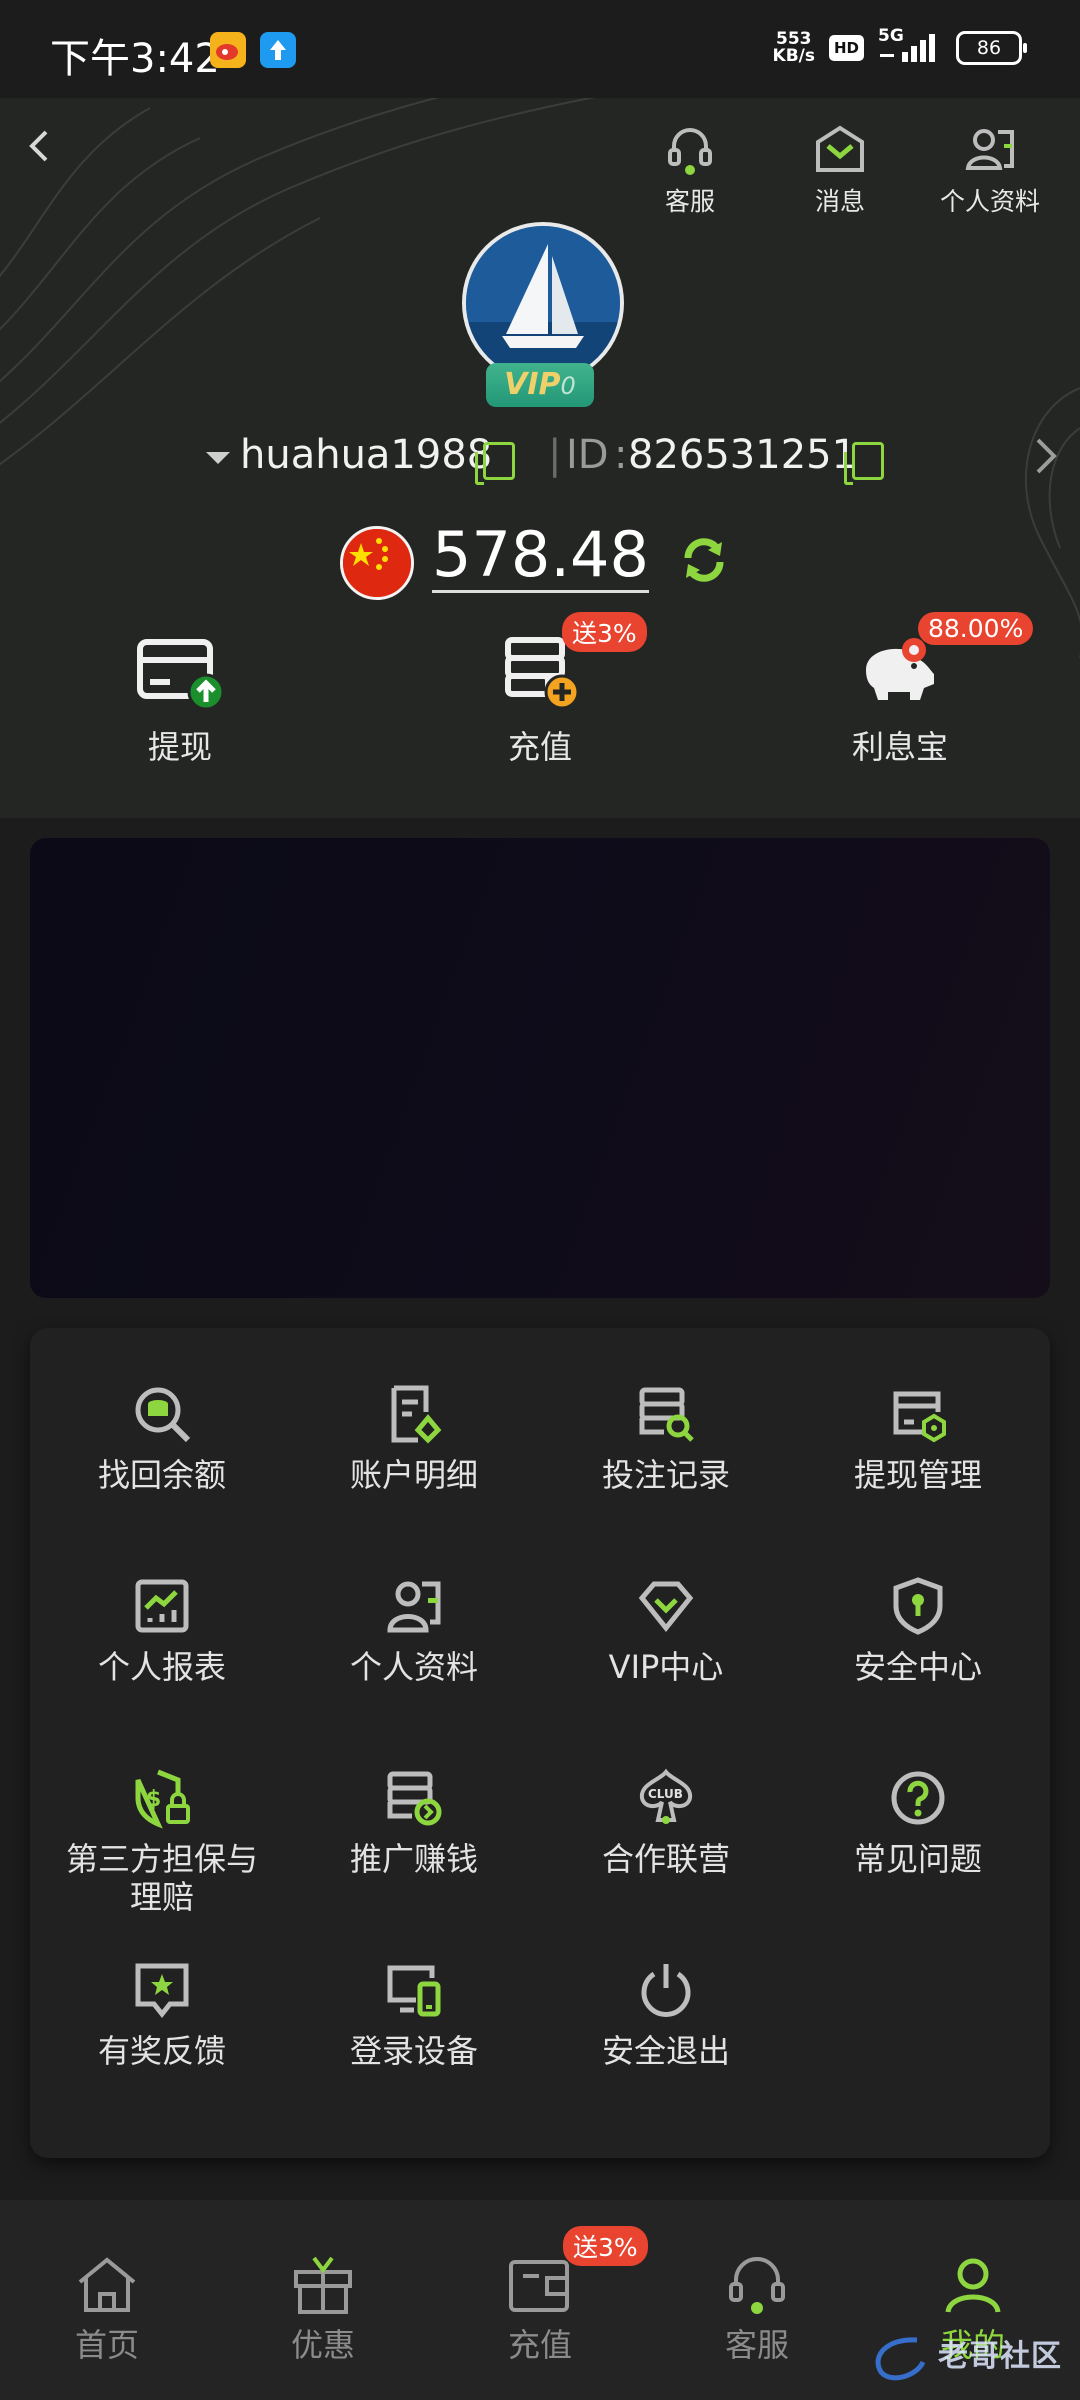 This screenshot has height=2400, width=1080. I want to click on home-icon, so click(107, 2284).